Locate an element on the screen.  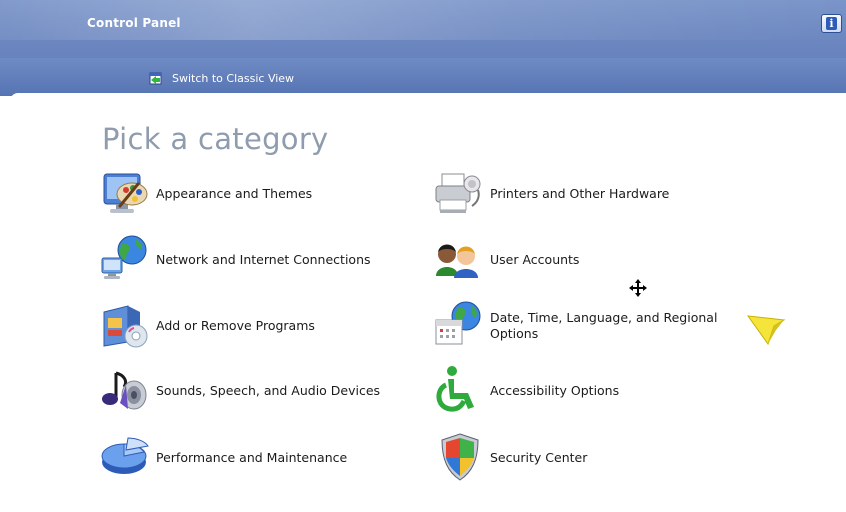
category-label: Performance and Maintenance is located at coordinates (252, 457).